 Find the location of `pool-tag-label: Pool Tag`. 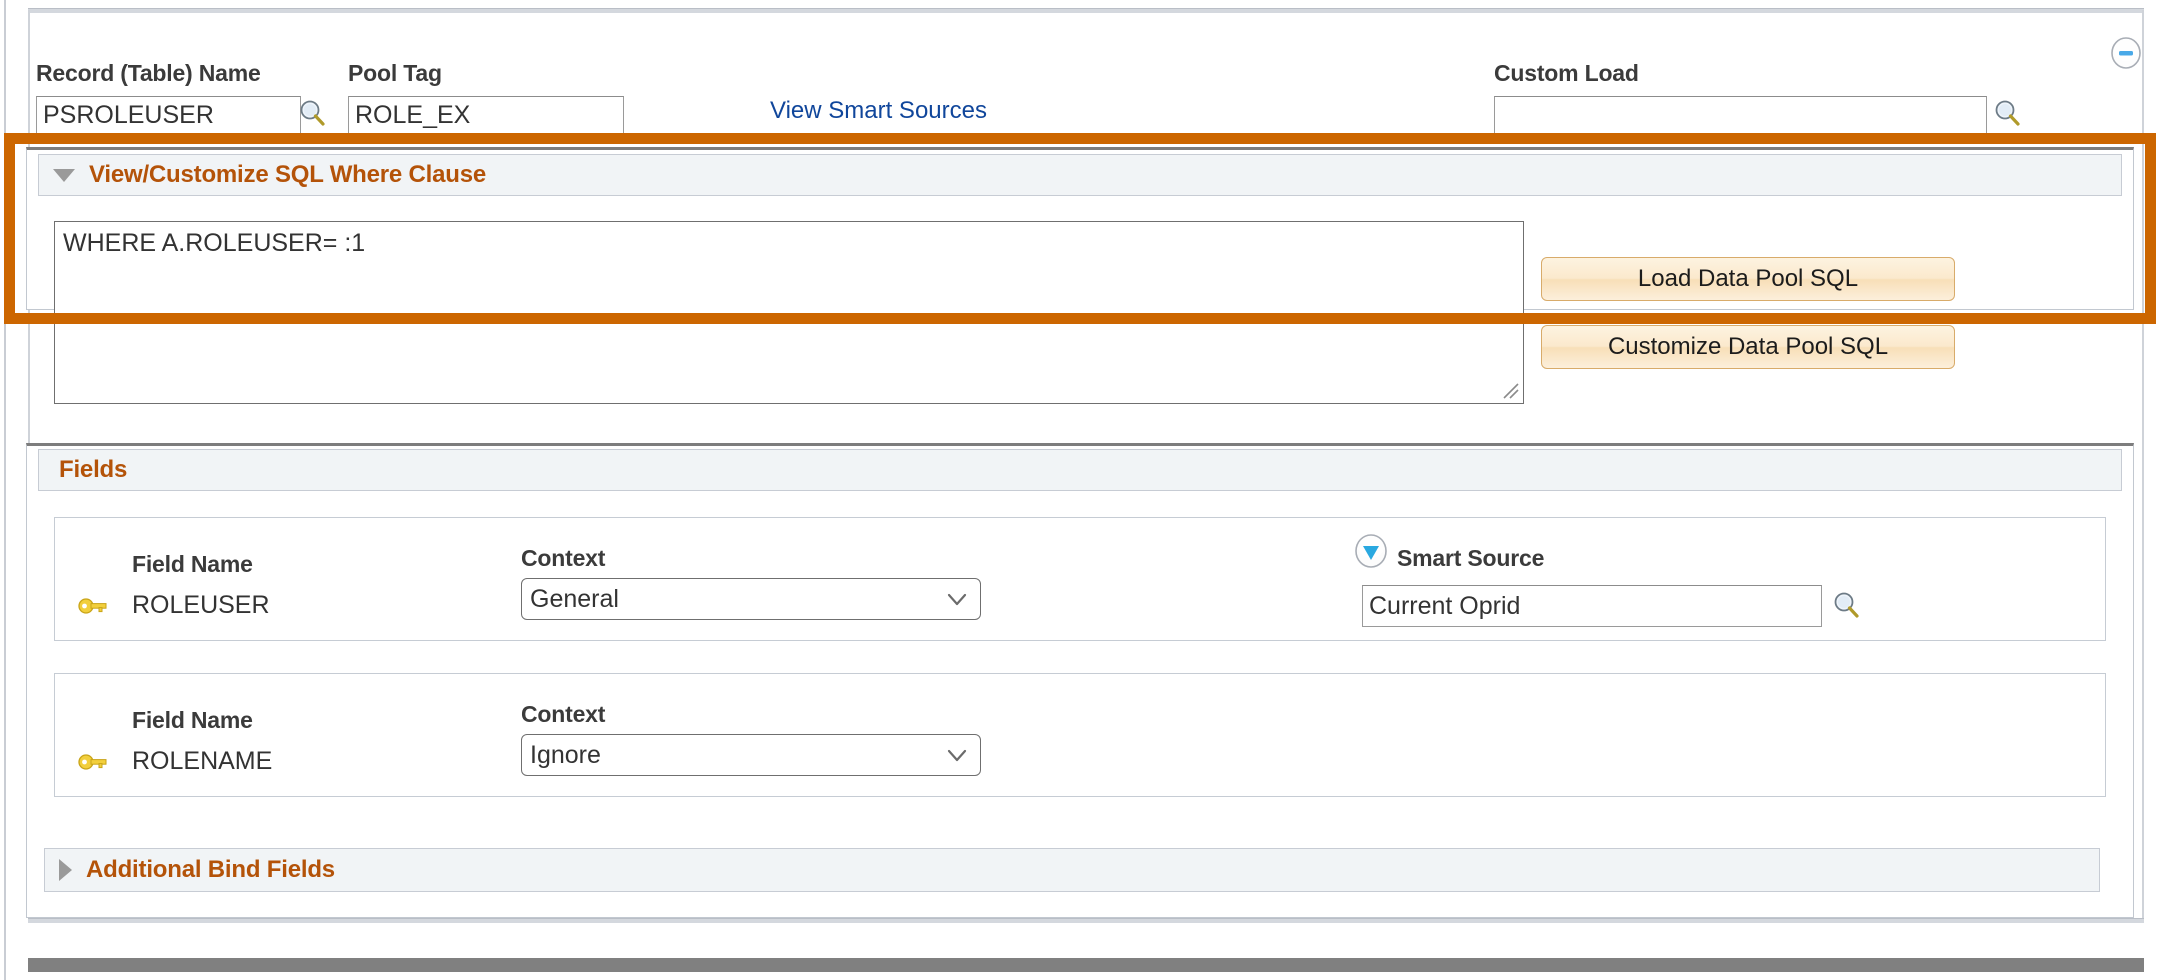

pool-tag-label: Pool Tag is located at coordinates (395, 73).